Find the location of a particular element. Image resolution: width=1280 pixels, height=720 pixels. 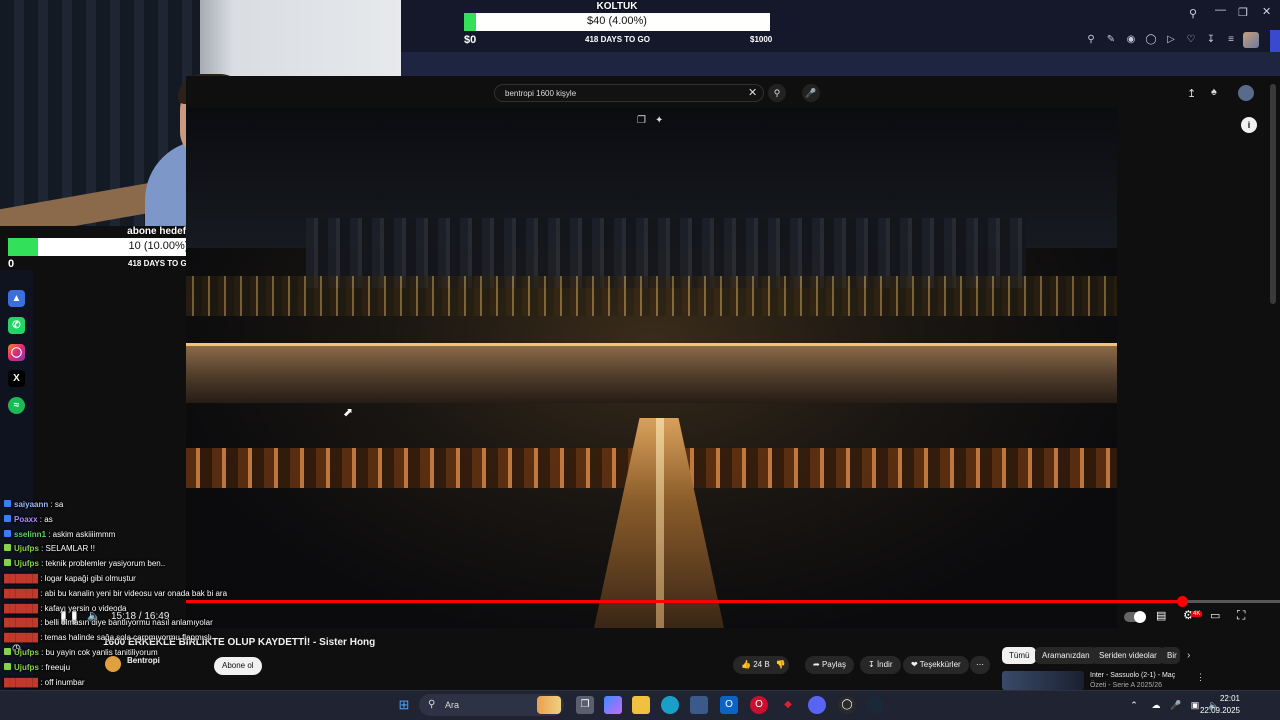

recommended-thumbnail is located at coordinates (1043, 680).